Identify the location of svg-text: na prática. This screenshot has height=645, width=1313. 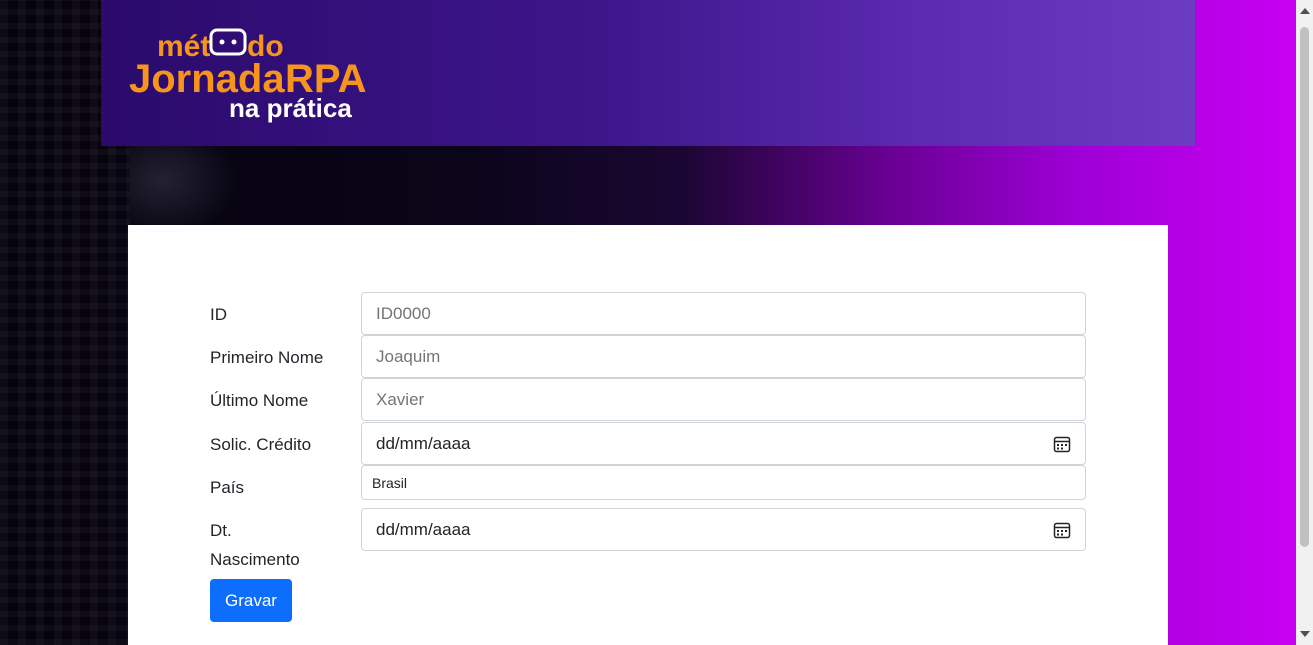
(290, 108).